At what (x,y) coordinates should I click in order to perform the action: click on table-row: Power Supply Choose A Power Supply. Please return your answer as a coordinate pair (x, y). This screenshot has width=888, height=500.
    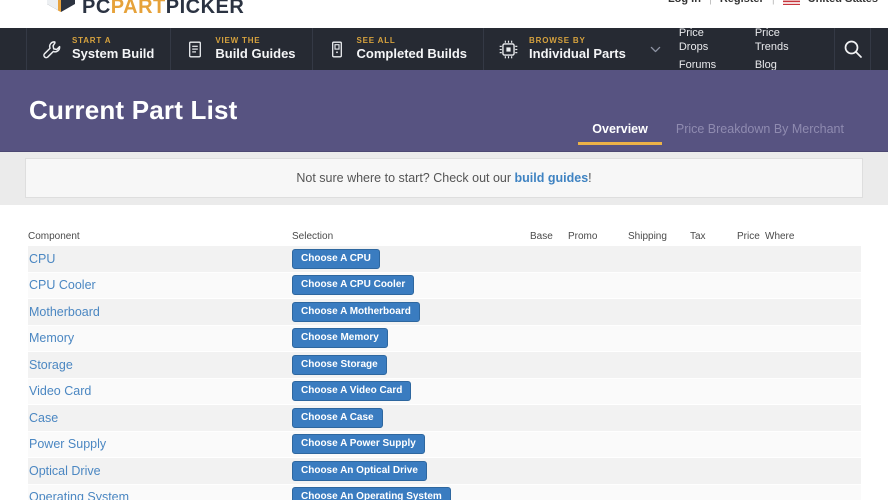
    Looking at the image, I should click on (444, 444).